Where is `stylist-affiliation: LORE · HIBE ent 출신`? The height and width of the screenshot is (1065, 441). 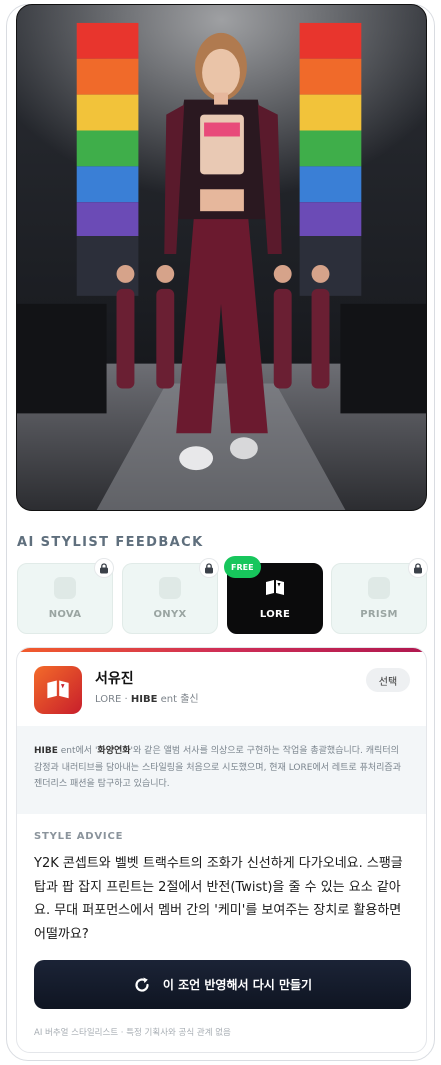
stylist-affiliation: LORE · HIBE ent 출신 is located at coordinates (147, 699).